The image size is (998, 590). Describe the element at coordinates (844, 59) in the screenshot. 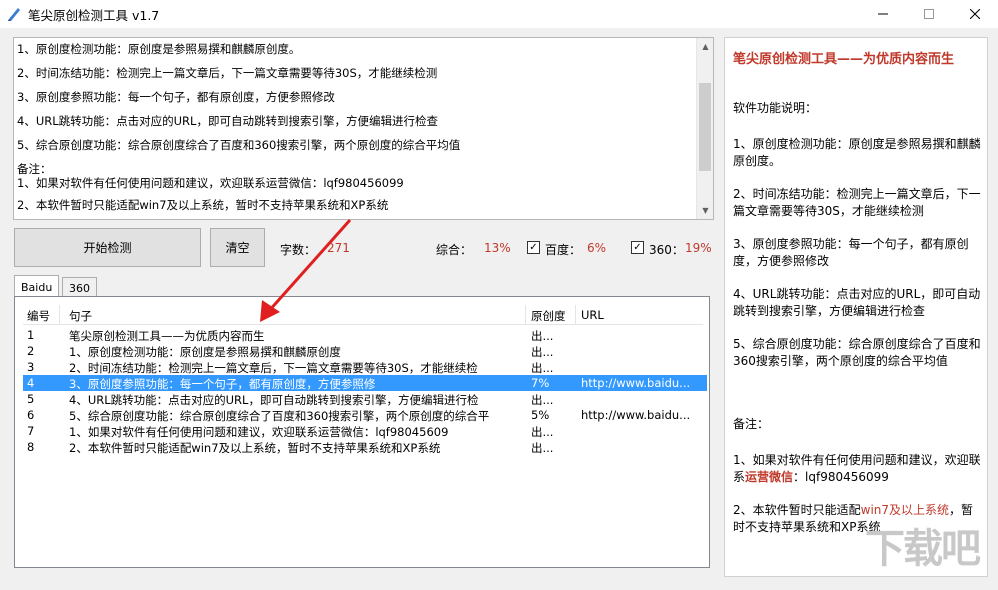

I see `panel-heading: 笔尖原创检测工具——为优质内容而生` at that location.